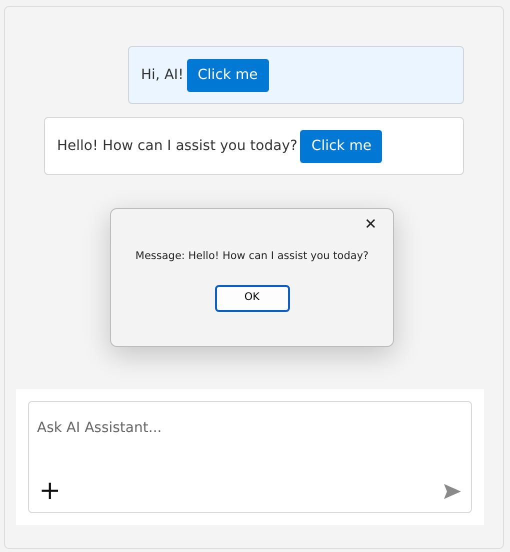 This screenshot has height=552, width=510. Describe the element at coordinates (452, 491) in the screenshot. I see `send-icon` at that location.